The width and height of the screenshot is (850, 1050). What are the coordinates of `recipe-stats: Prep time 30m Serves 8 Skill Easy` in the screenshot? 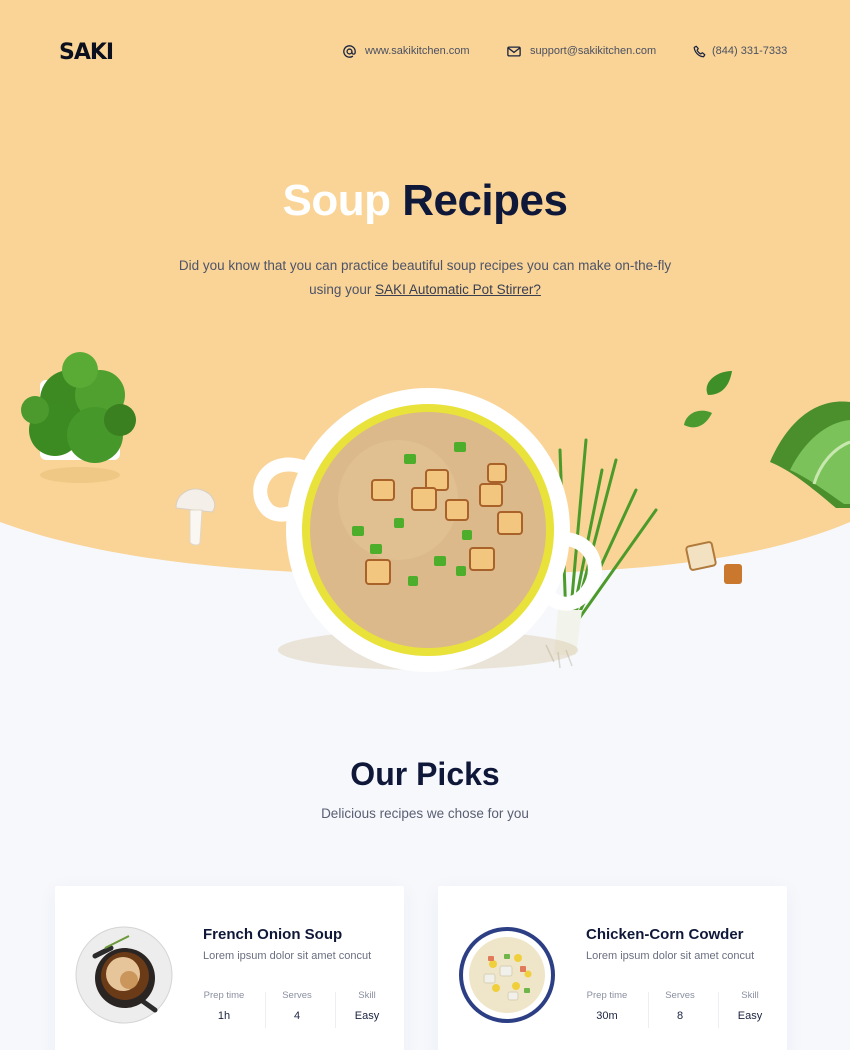 It's located at (676, 1015).